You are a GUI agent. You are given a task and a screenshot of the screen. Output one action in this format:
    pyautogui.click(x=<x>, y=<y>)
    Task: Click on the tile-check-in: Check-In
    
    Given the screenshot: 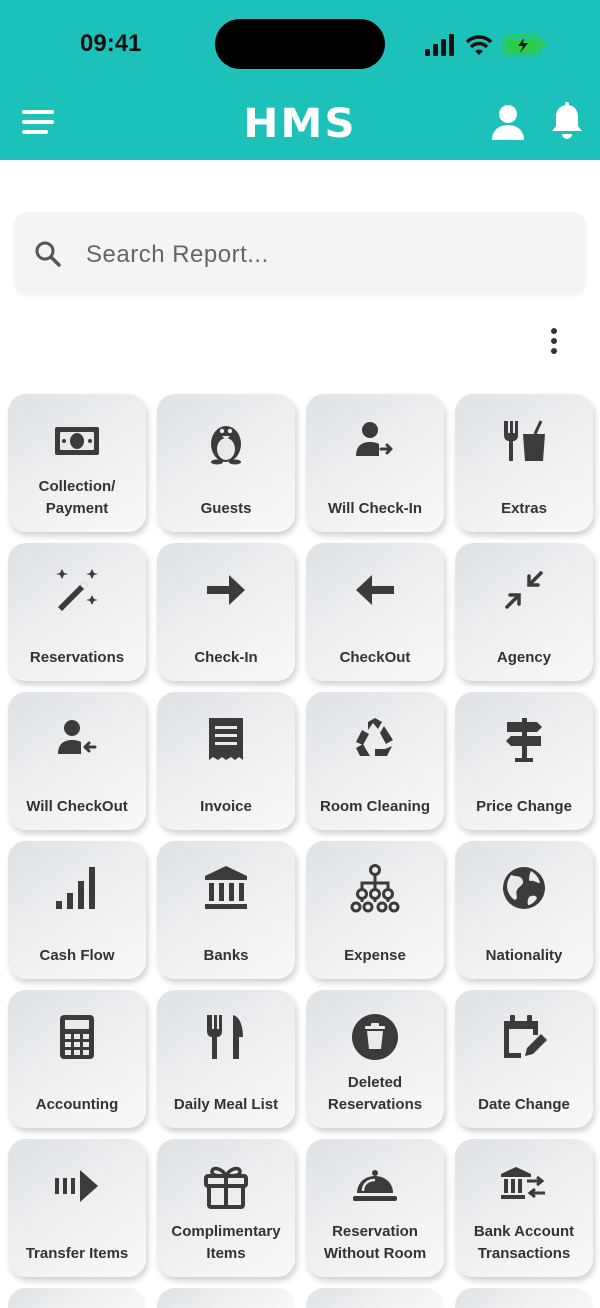 What is the action you would take?
    pyautogui.click(x=226, y=612)
    